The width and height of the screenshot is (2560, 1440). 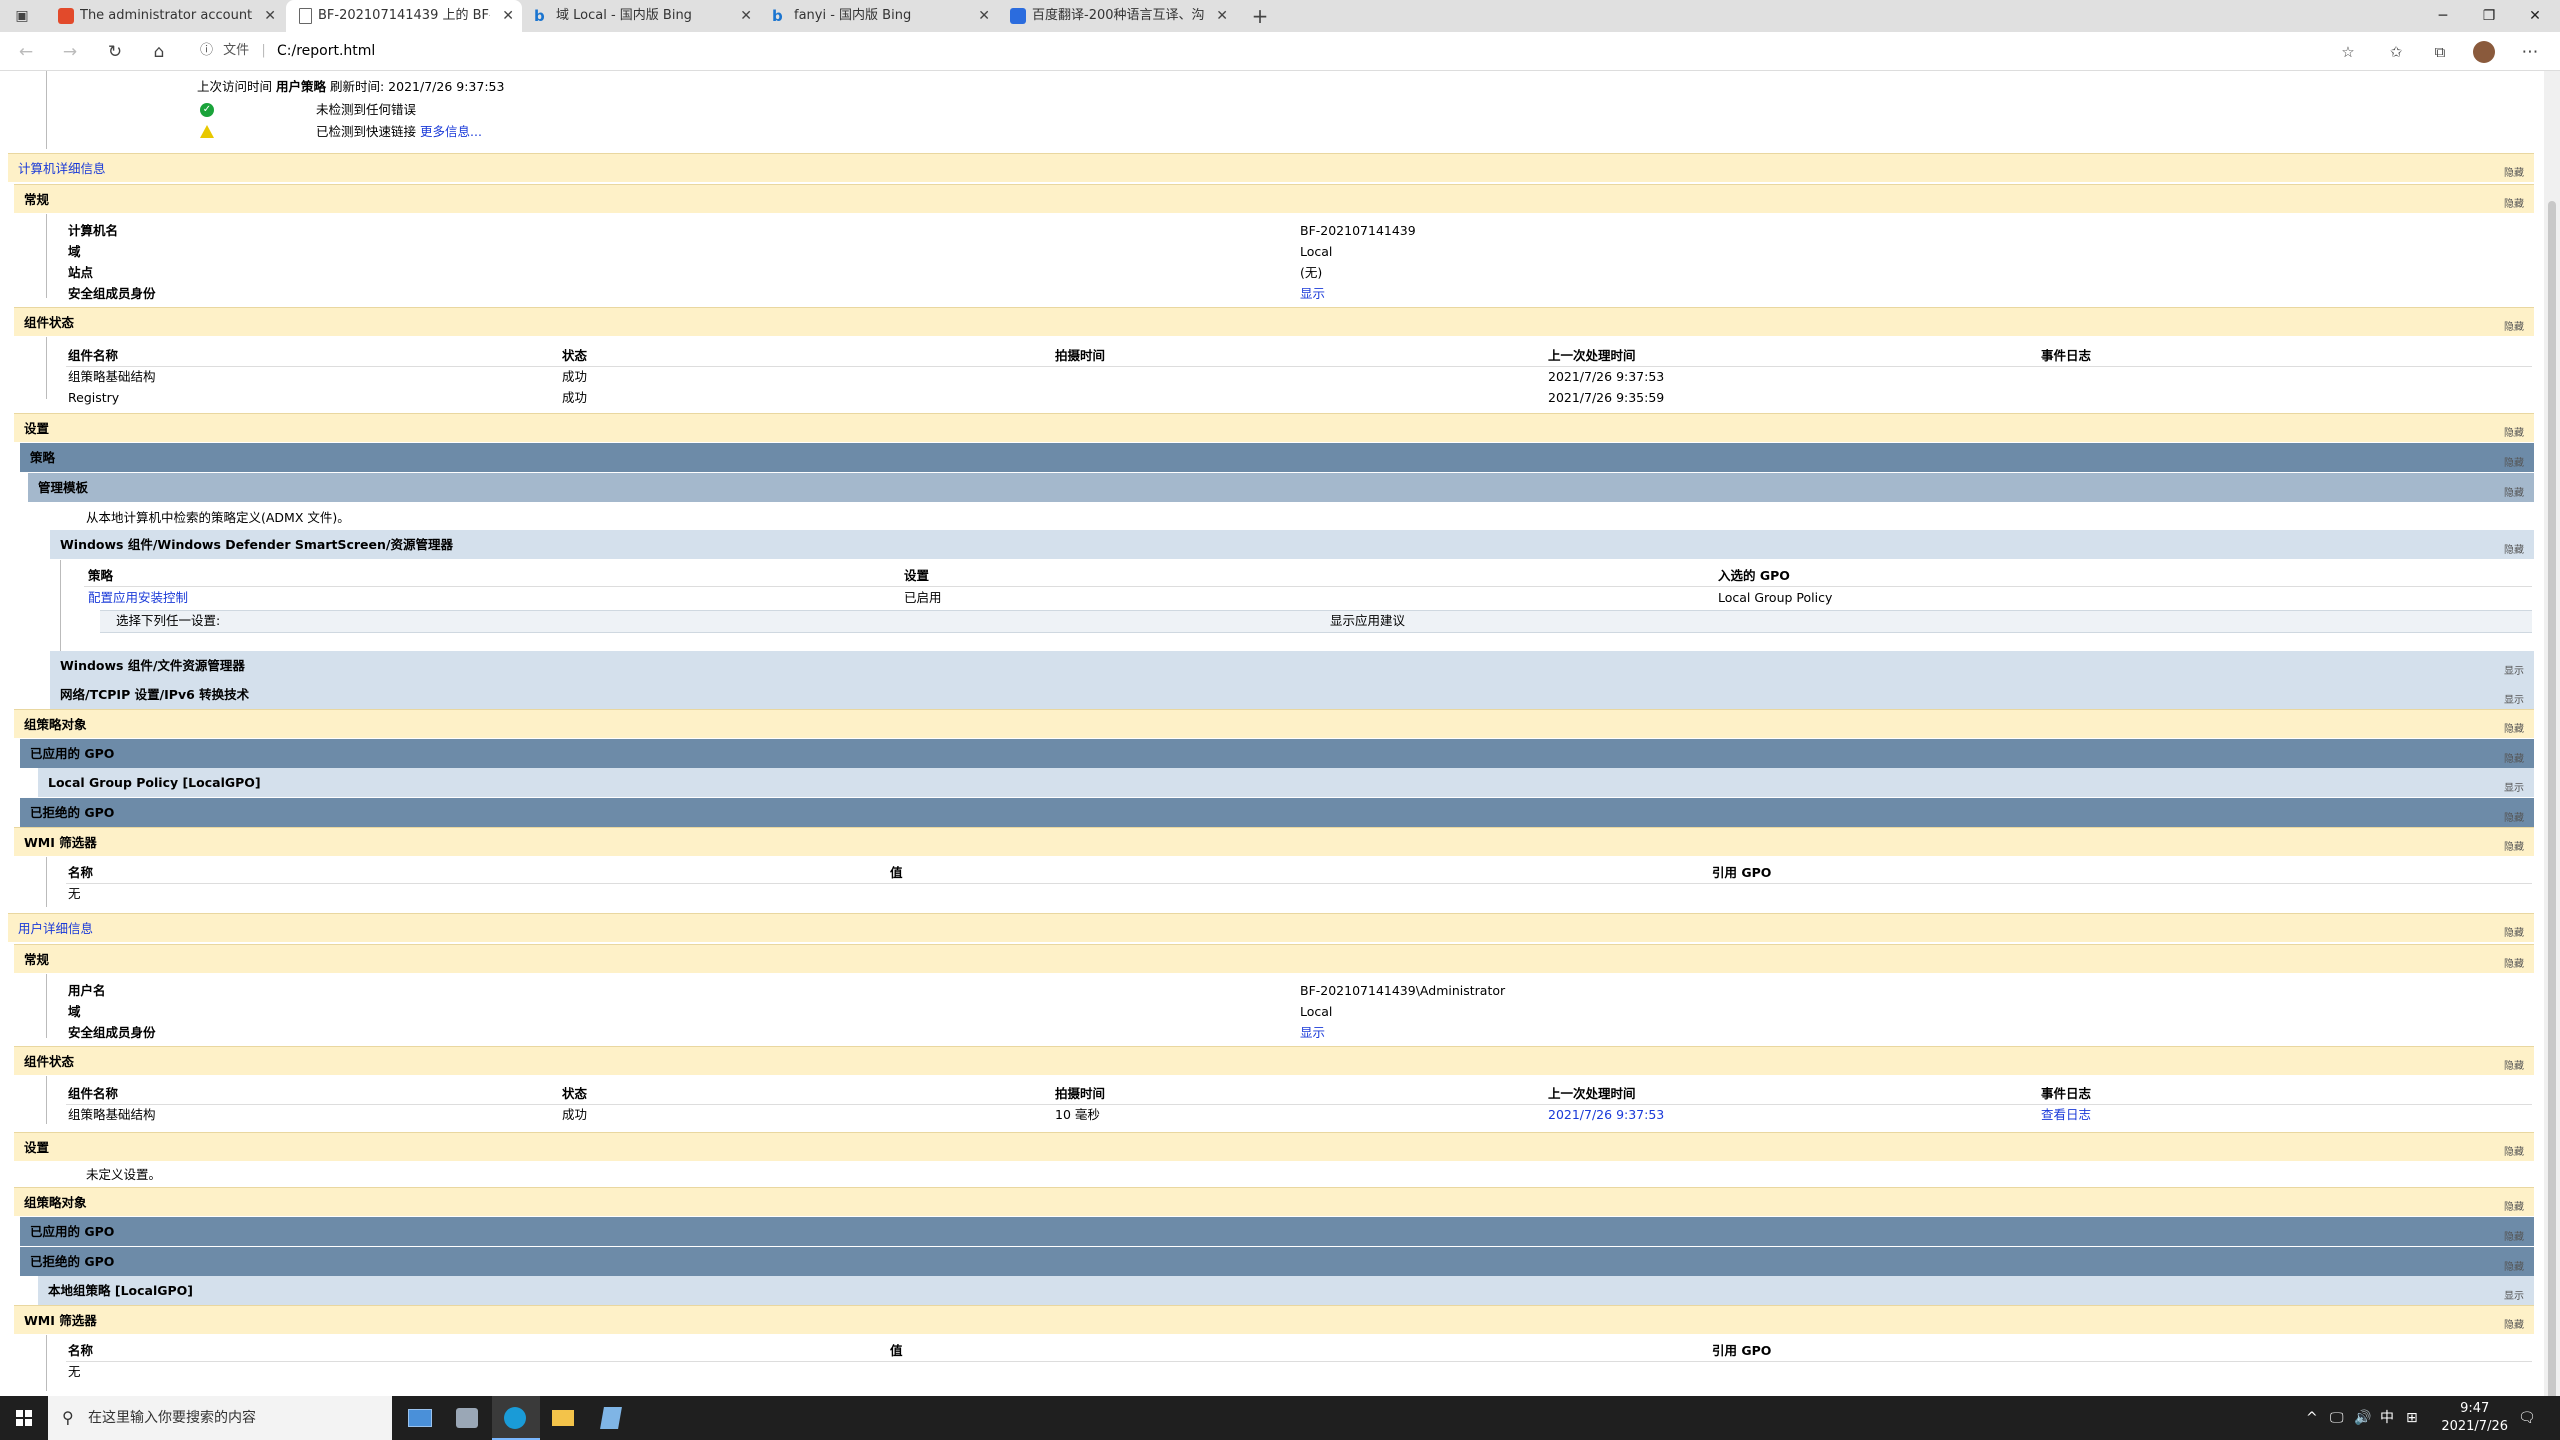 What do you see at coordinates (1274, 198) in the screenshot?
I see `computer-general-header: 常规 隐藏` at bounding box center [1274, 198].